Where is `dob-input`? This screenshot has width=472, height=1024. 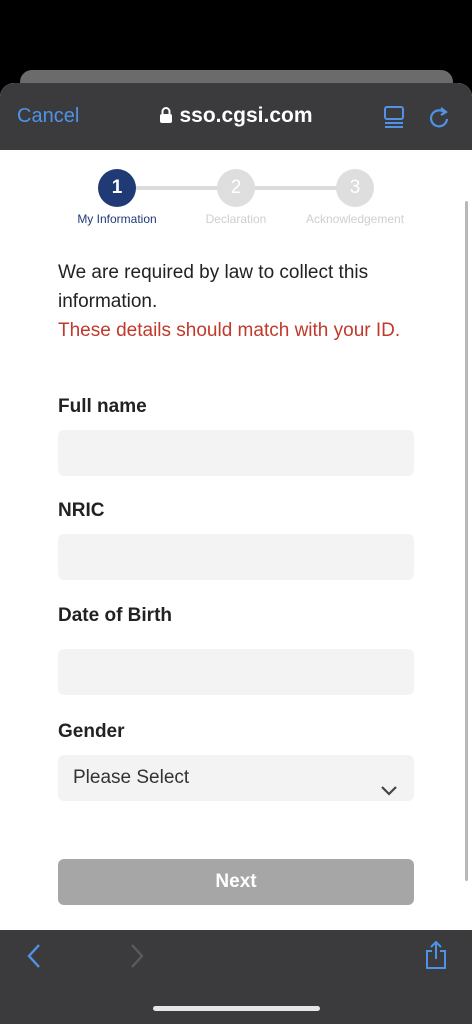
dob-input is located at coordinates (236, 672).